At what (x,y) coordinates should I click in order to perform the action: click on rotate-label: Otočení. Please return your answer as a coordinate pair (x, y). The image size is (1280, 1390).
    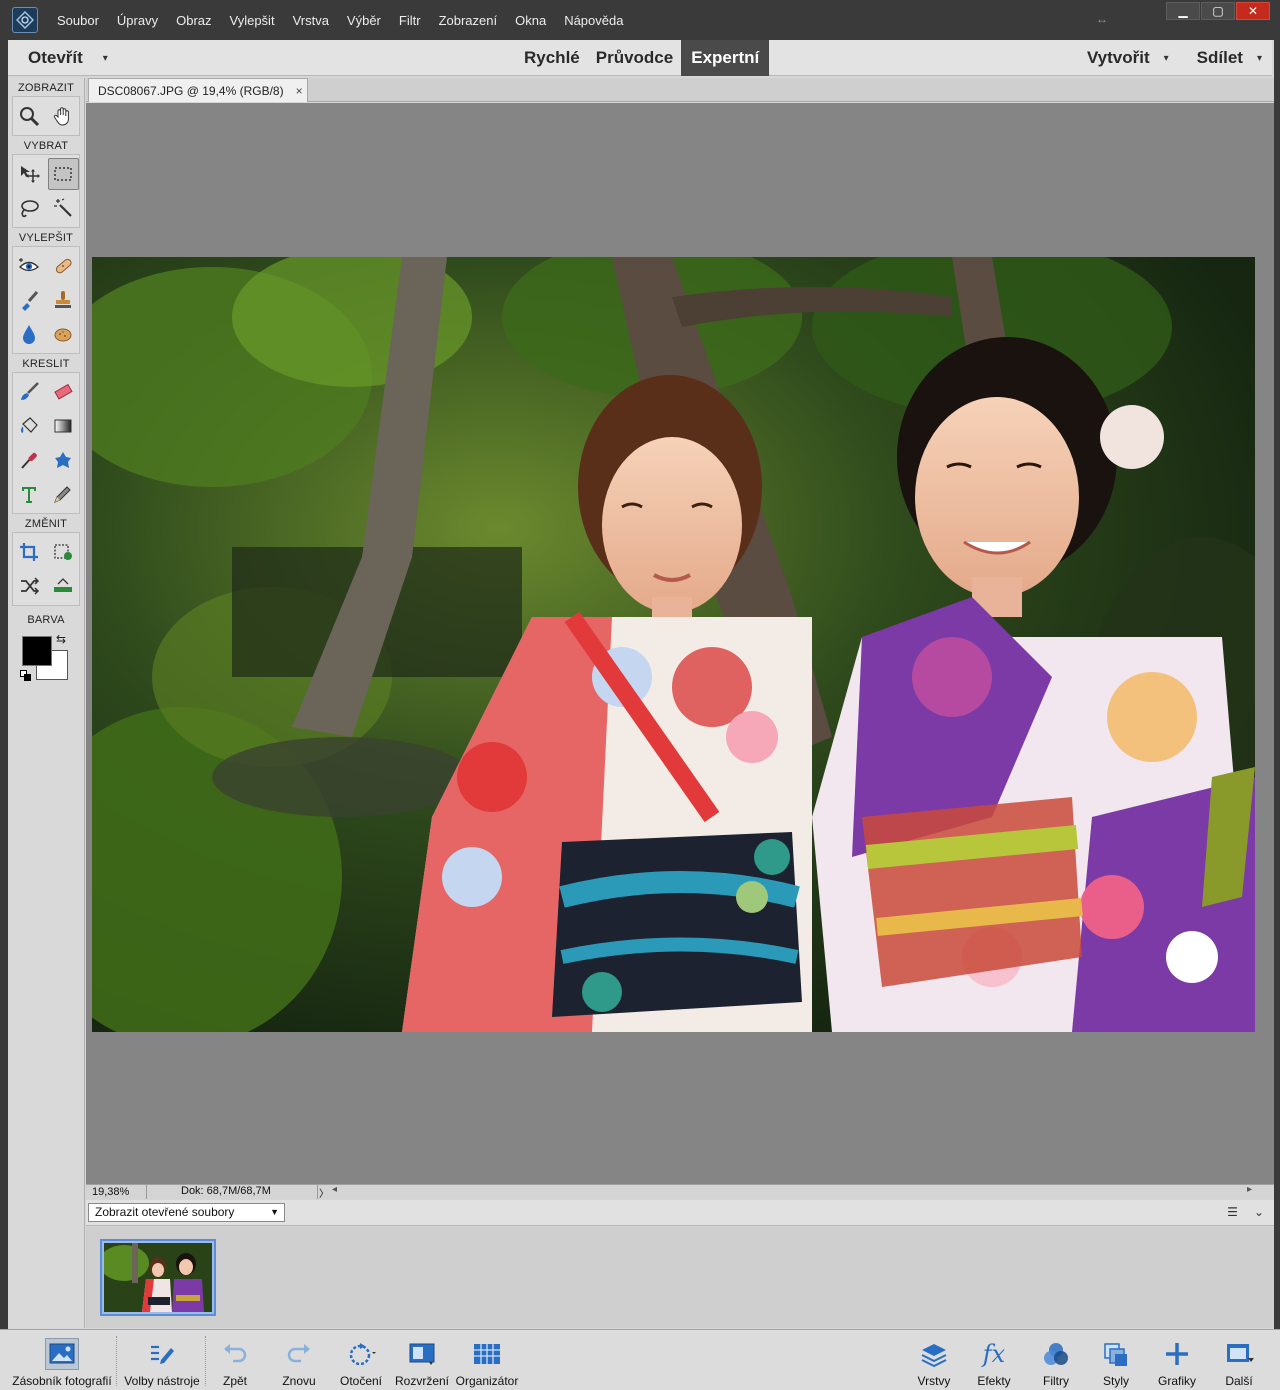
    Looking at the image, I should click on (361, 1381).